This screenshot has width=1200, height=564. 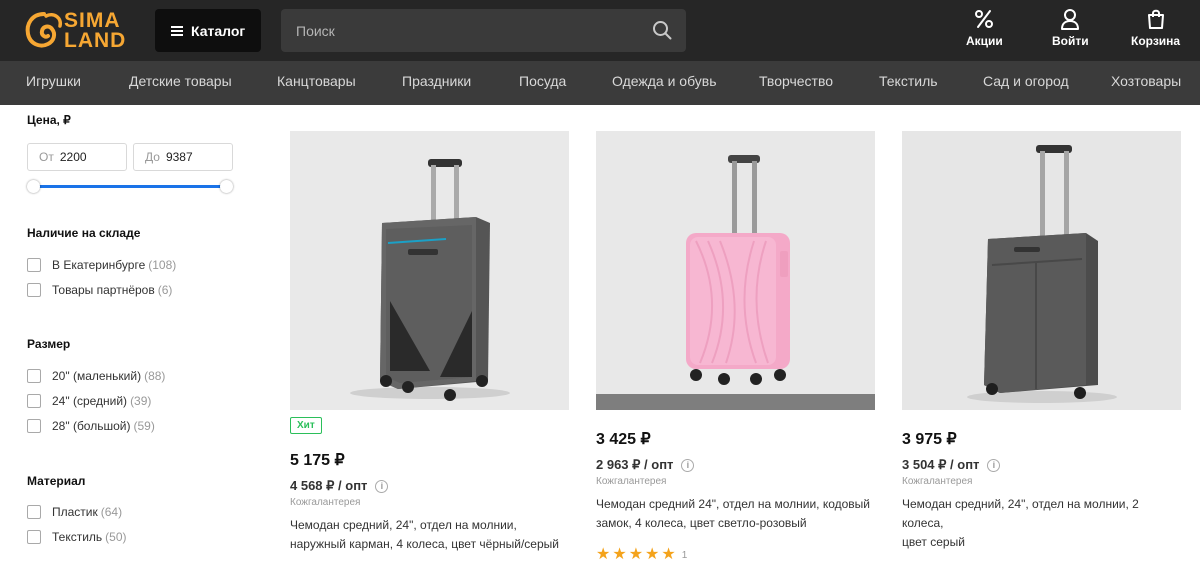 What do you see at coordinates (84, 233) in the screenshot?
I see `stock-filter-title: Наличие на складе` at bounding box center [84, 233].